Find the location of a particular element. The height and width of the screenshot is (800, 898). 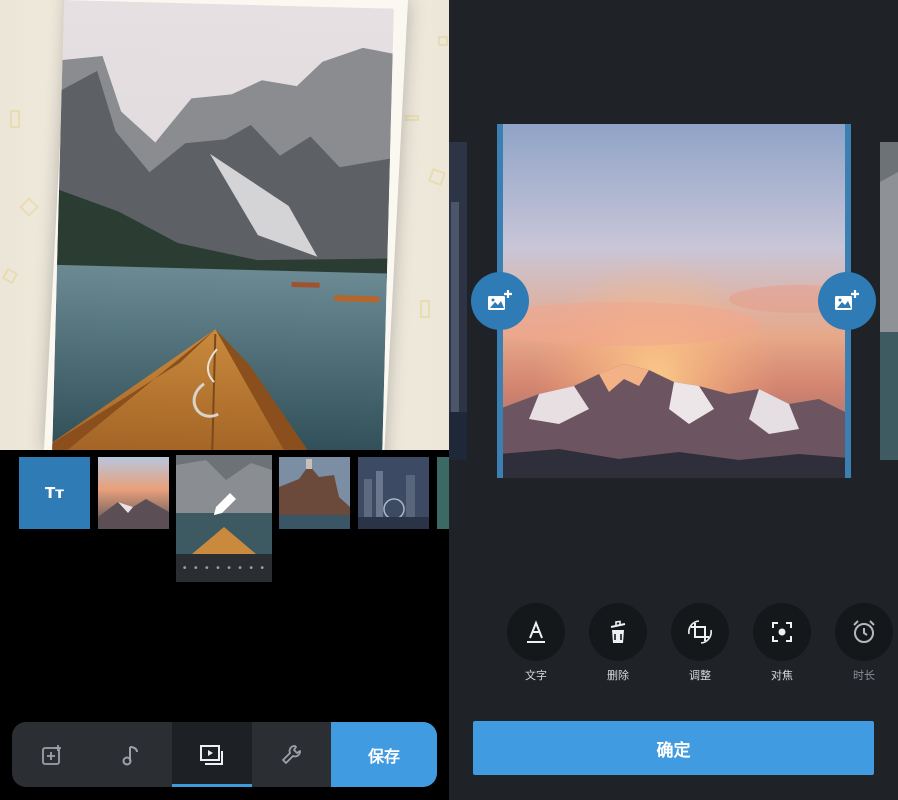

timeline-clip-mountain is located at coordinates (133, 493).